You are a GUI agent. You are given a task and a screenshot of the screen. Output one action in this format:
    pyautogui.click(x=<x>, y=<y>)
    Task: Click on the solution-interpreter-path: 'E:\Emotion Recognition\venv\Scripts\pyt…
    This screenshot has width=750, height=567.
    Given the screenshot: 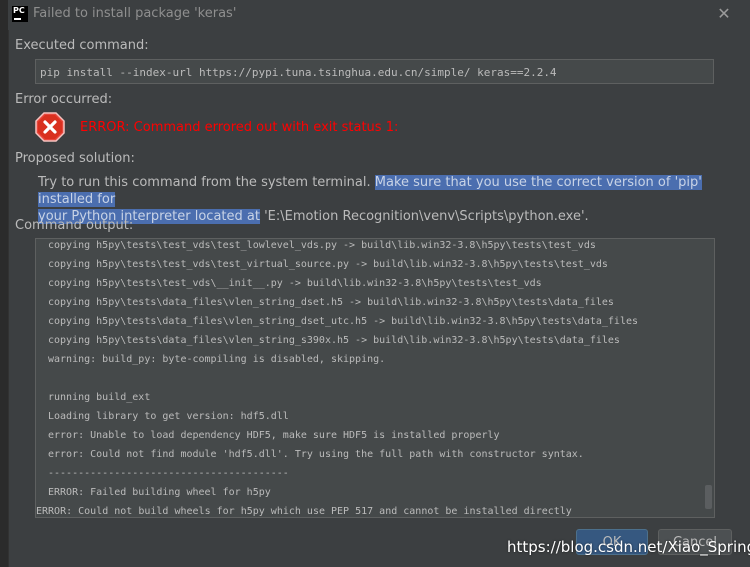 What is the action you would take?
    pyautogui.click(x=424, y=216)
    